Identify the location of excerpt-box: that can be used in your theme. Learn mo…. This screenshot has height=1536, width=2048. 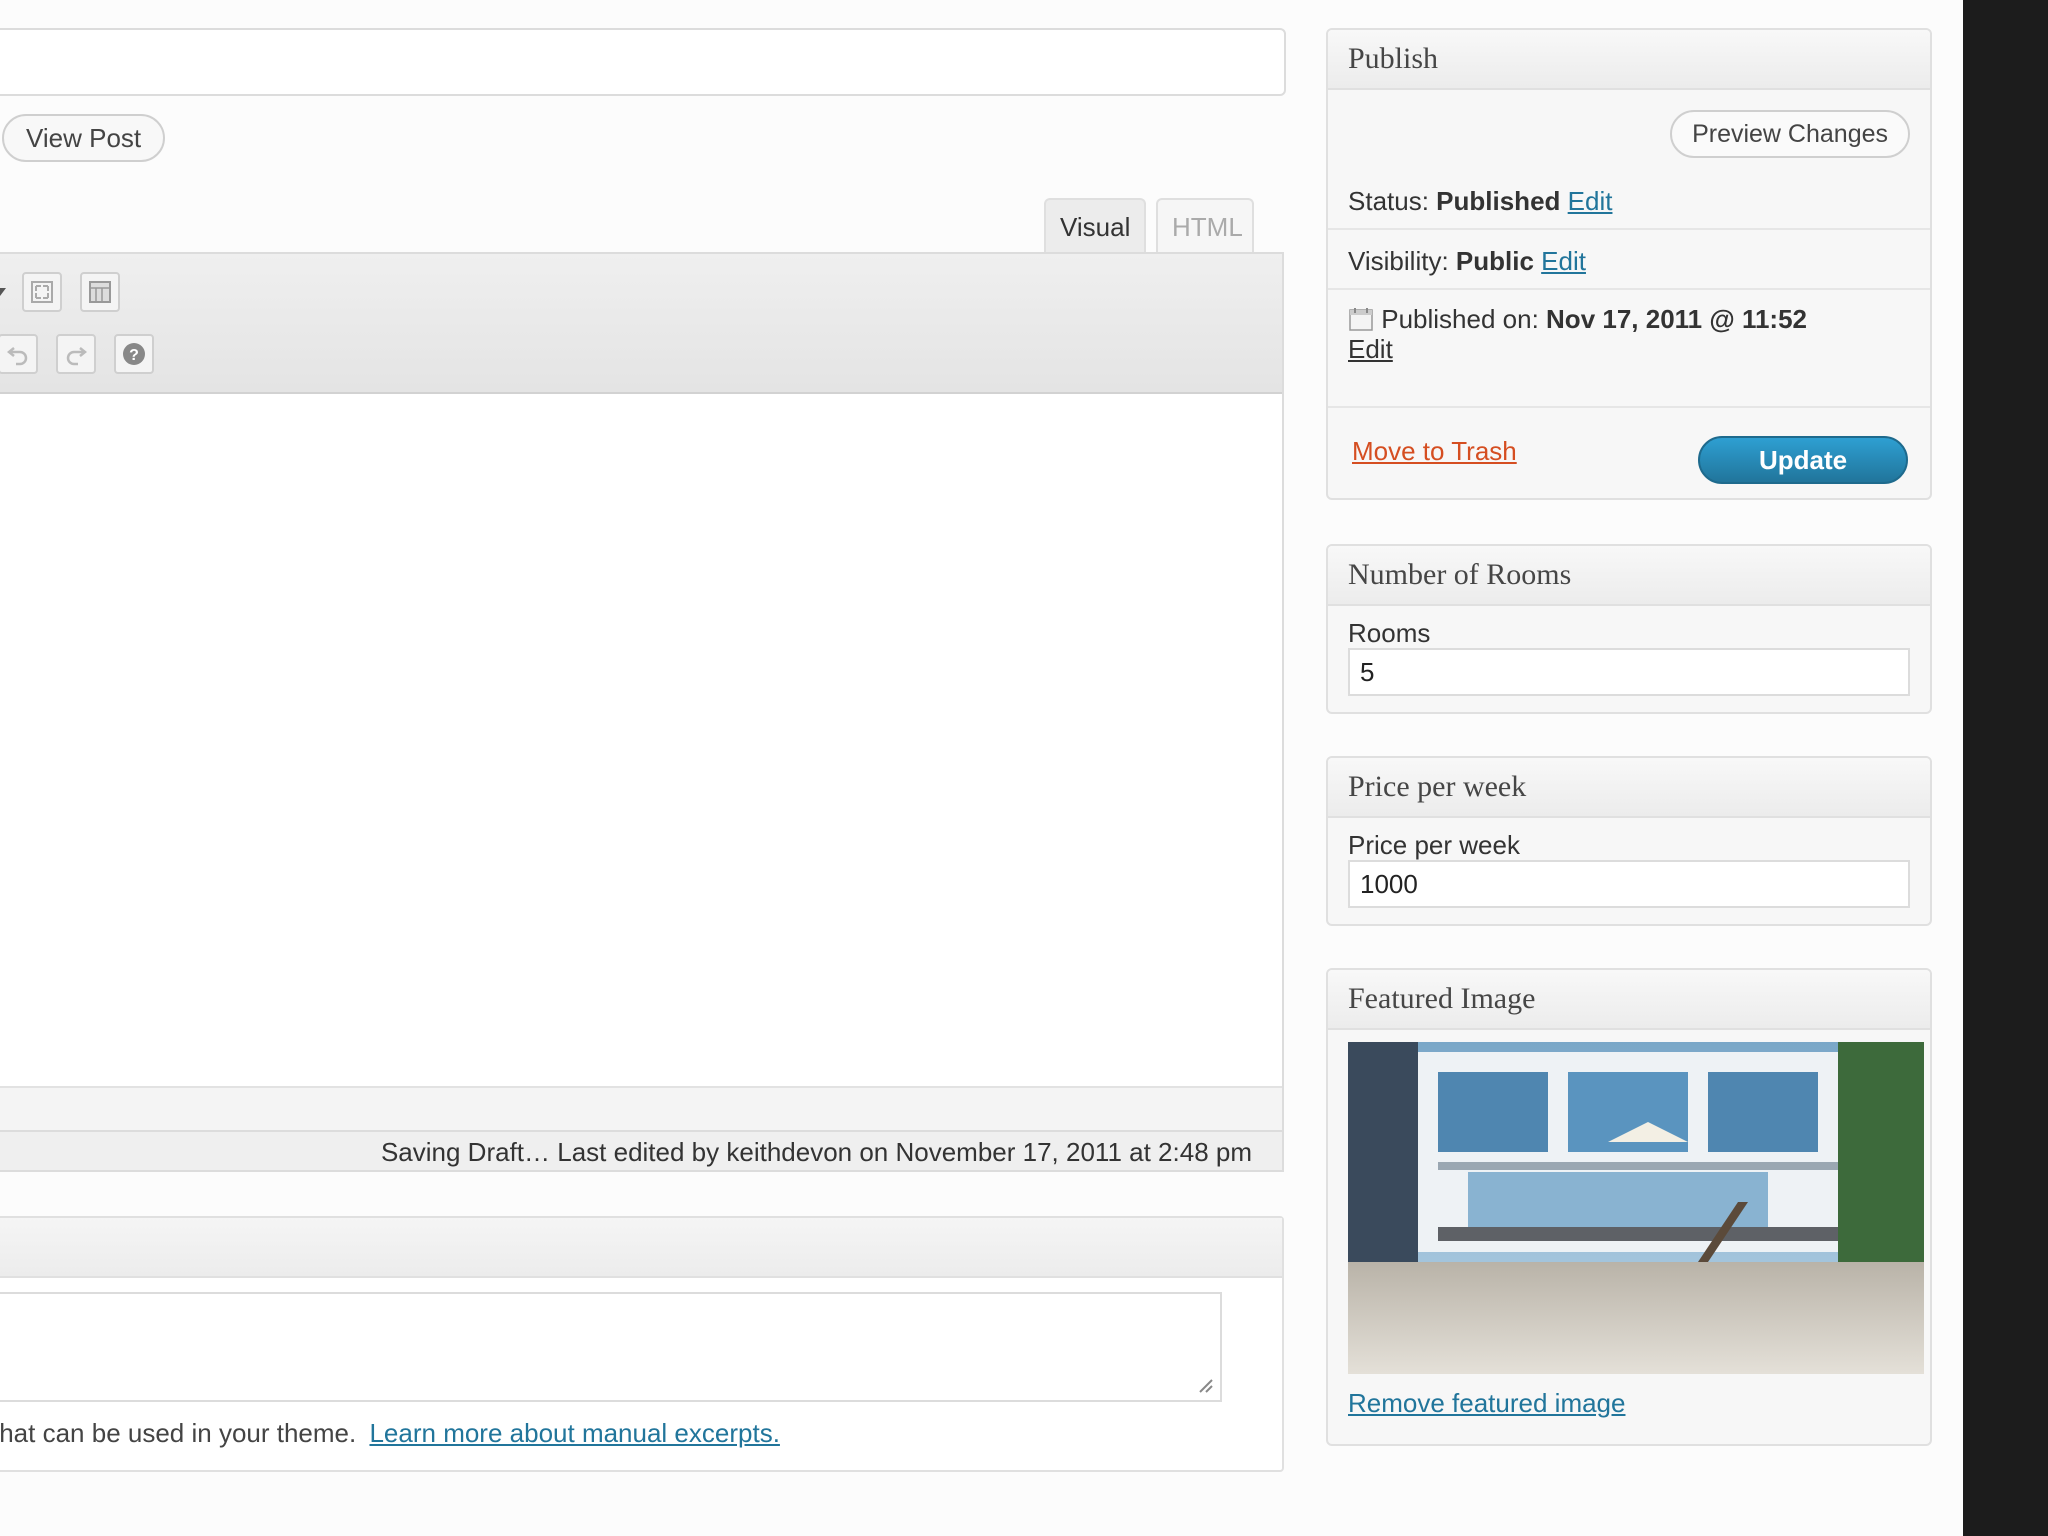
(642, 1344).